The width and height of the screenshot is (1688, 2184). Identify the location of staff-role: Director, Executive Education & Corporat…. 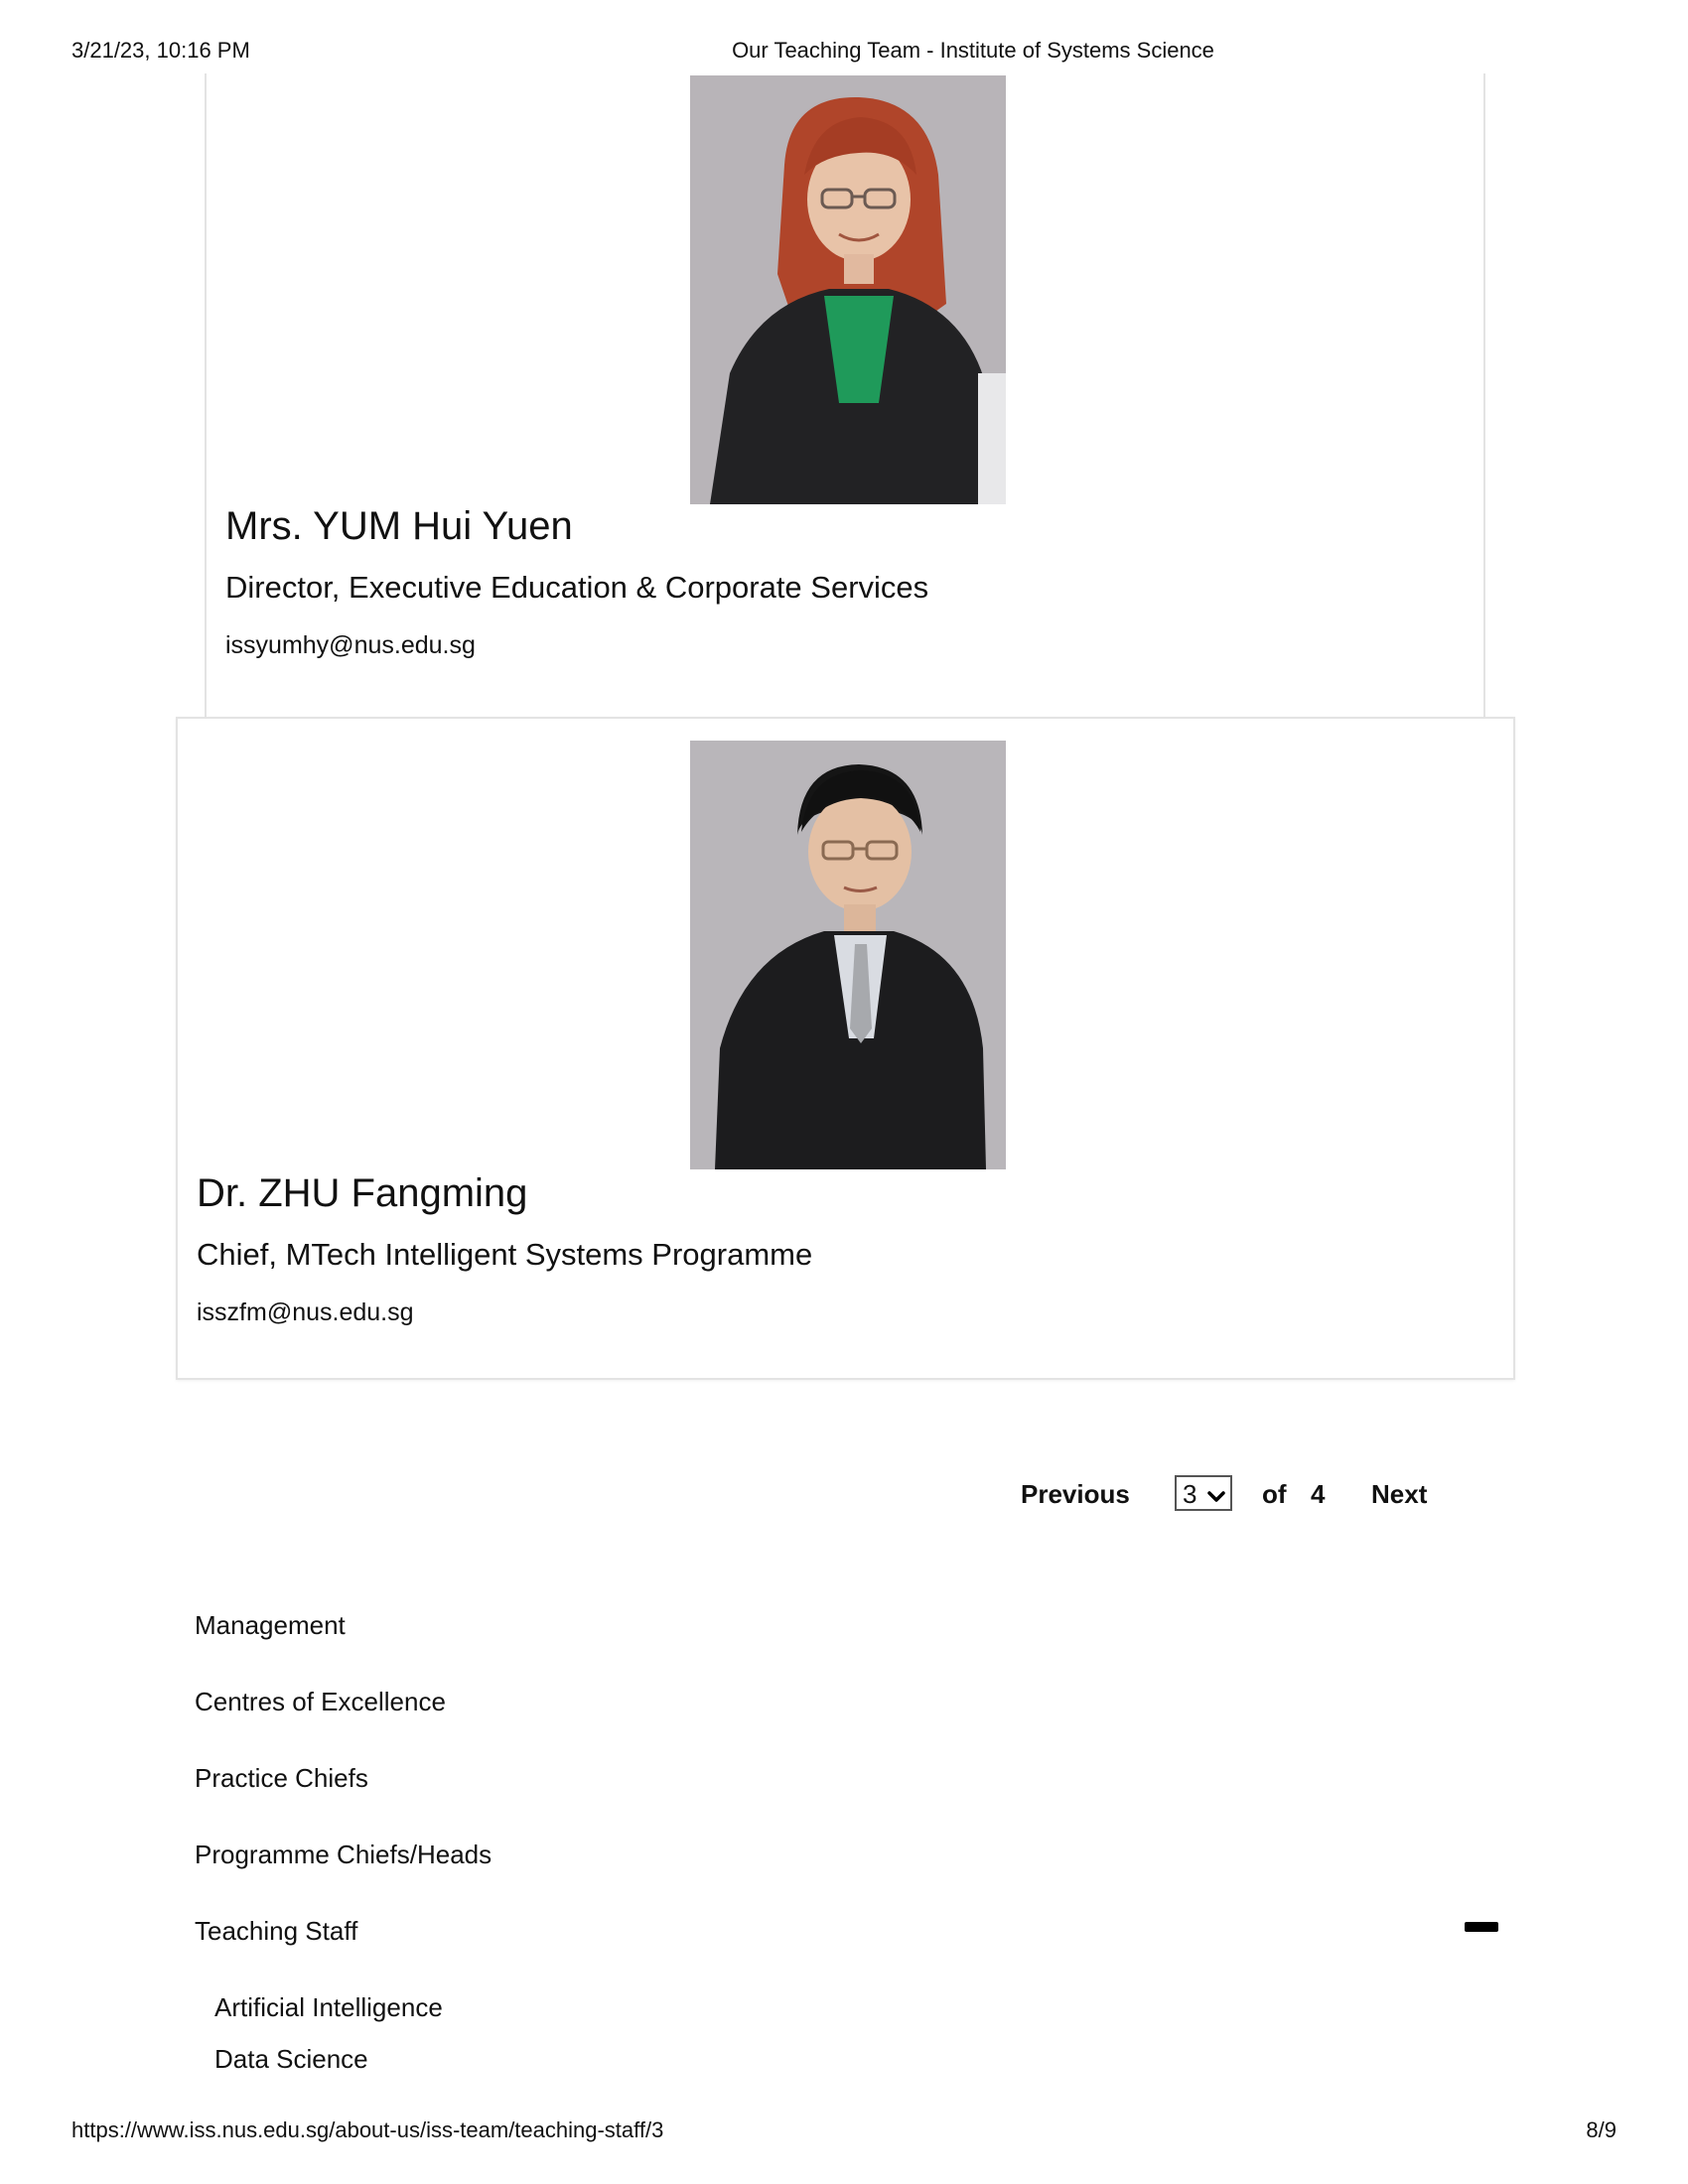
(577, 587).